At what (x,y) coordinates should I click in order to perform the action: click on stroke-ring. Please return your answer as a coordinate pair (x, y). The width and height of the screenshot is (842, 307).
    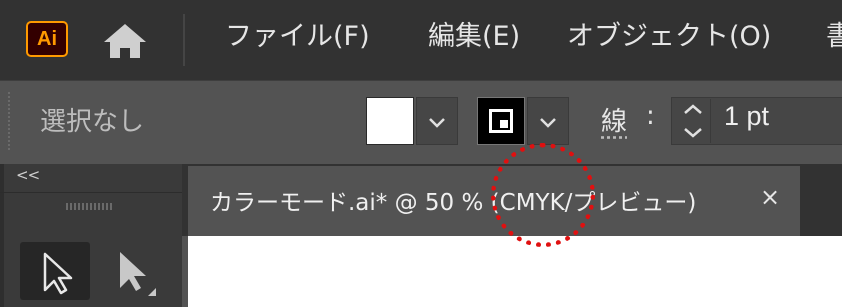
    Looking at the image, I should click on (501, 121).